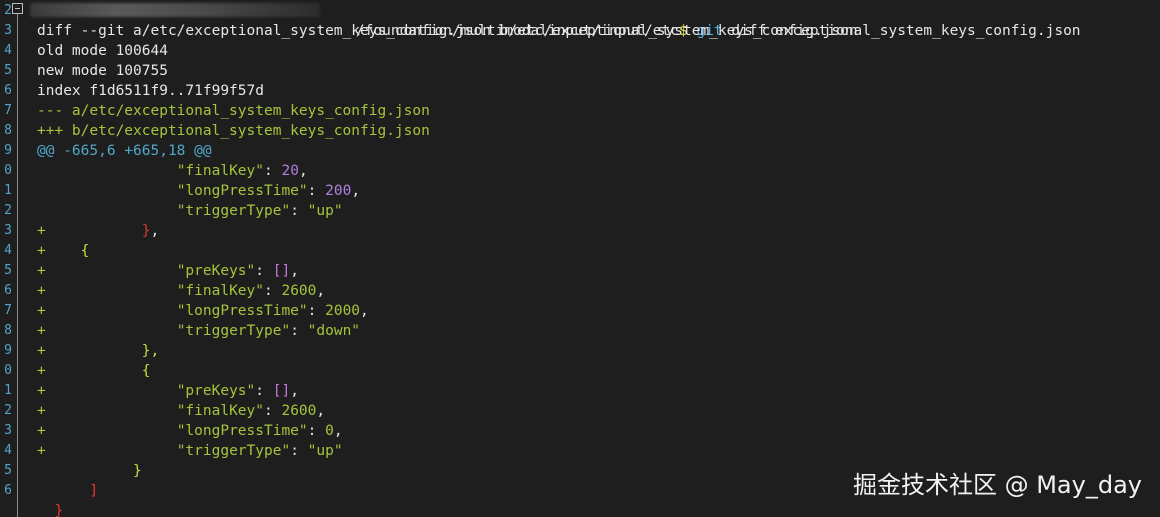 Image resolution: width=1160 pixels, height=517 pixels. I want to click on close-bracket: ], so click(94, 491).